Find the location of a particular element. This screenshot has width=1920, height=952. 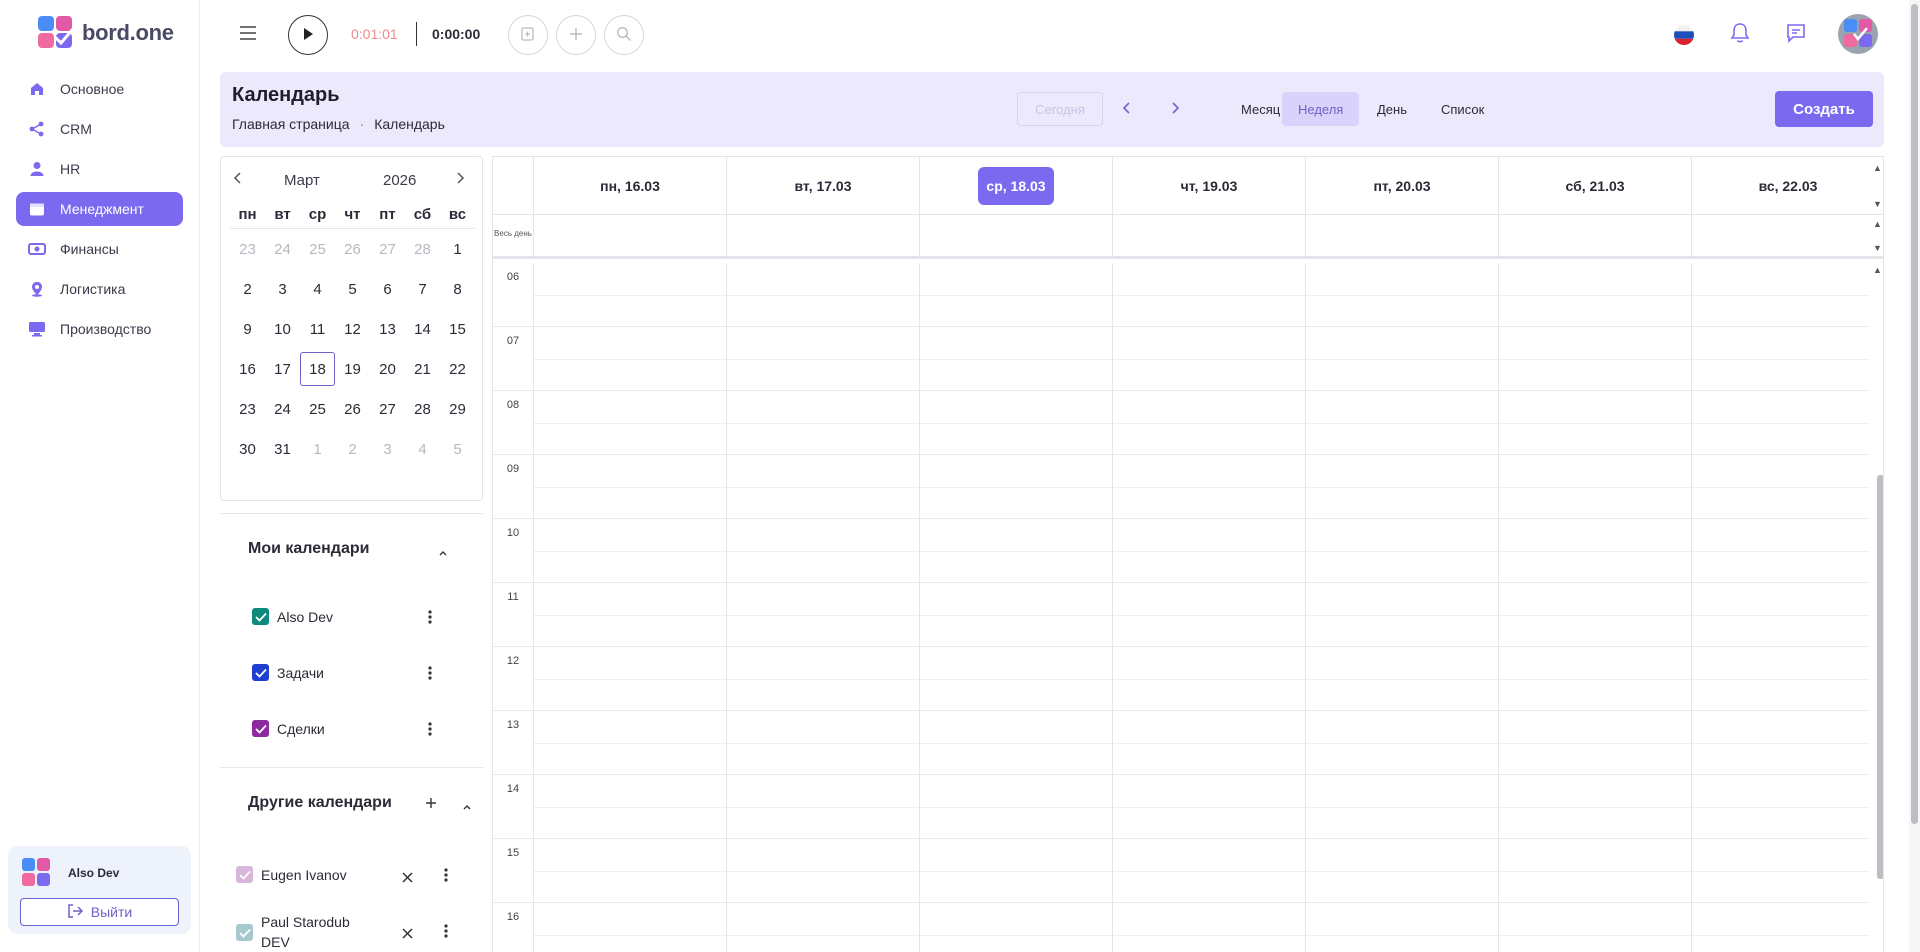

day-column-header: пн, 16.03 is located at coordinates (629, 186).